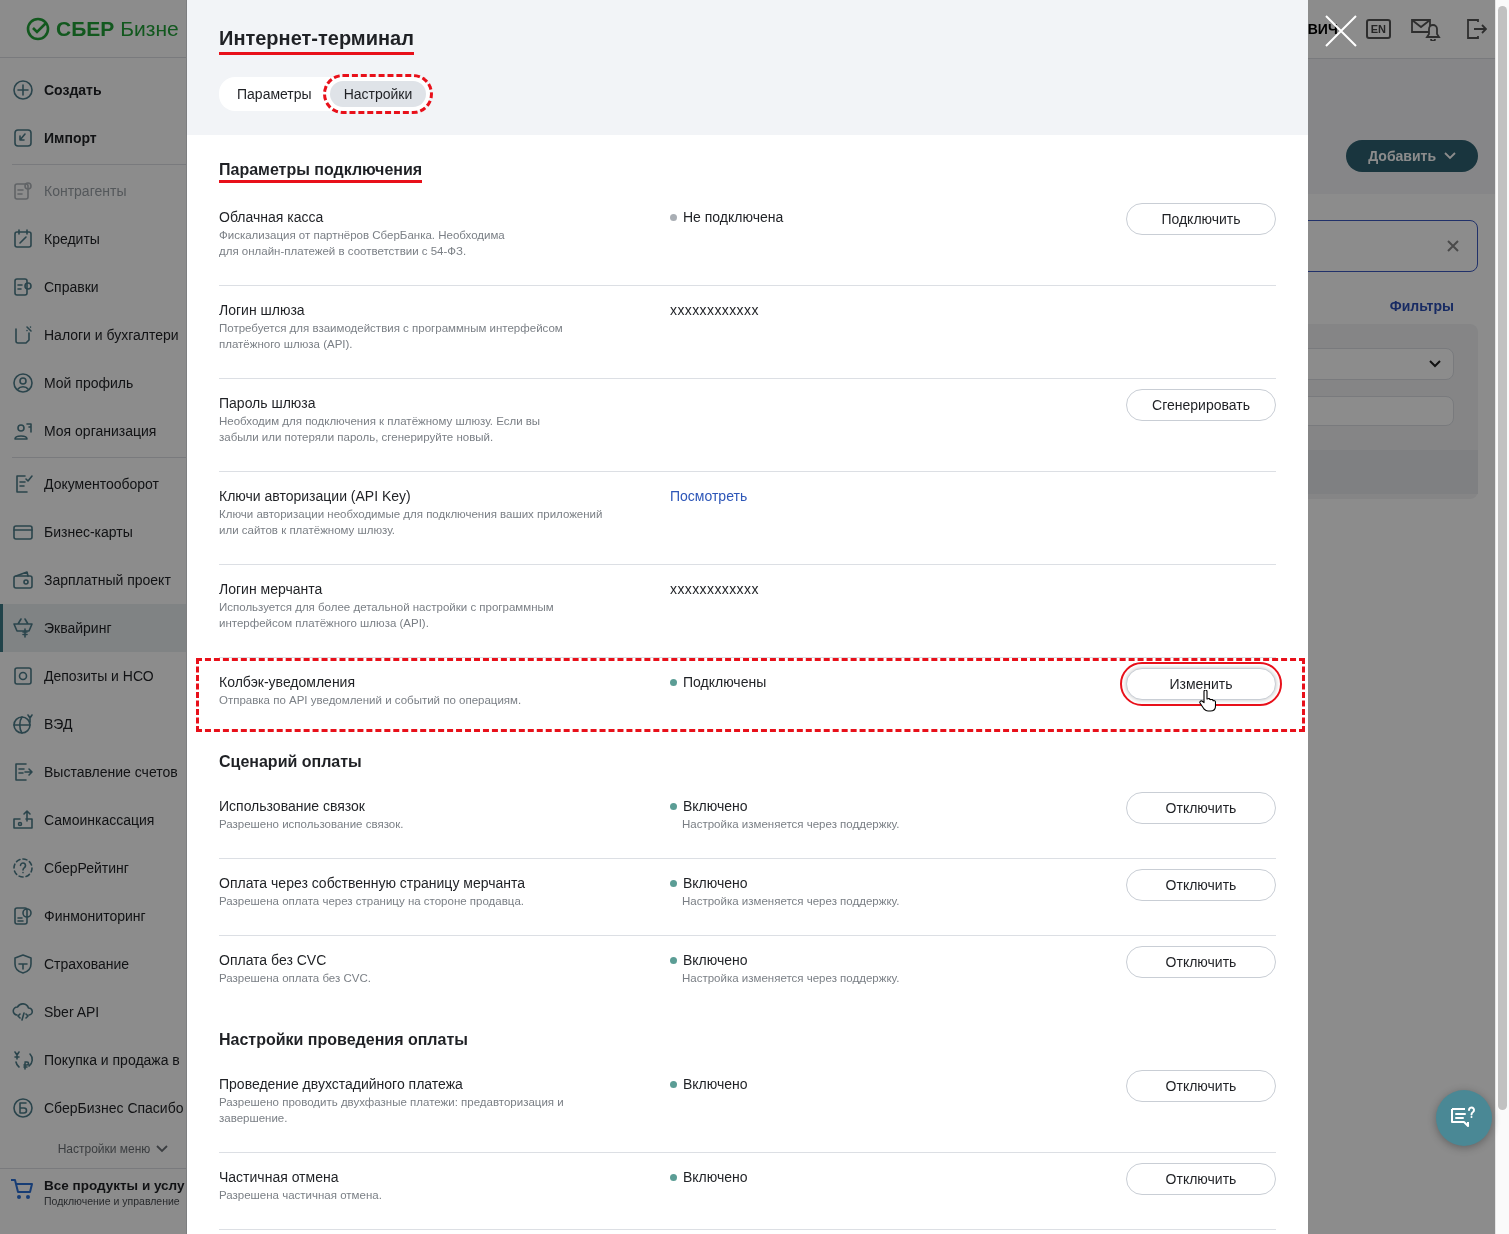 This screenshot has width=1509, height=1234. I want to click on modal-title: Интернет-терминал, so click(316, 40).